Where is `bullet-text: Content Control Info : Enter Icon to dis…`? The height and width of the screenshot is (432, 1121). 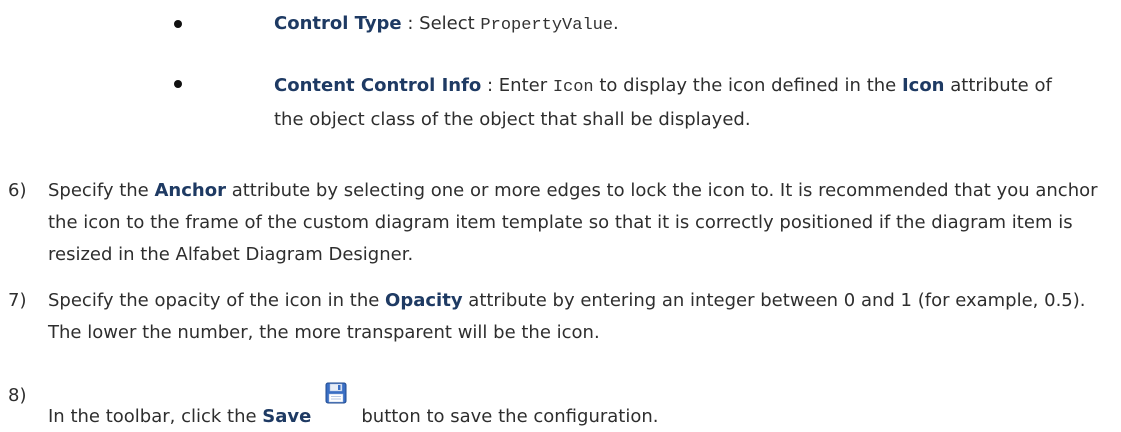
bullet-text: Content Control Info : Enter Icon to dis… is located at coordinates (663, 102).